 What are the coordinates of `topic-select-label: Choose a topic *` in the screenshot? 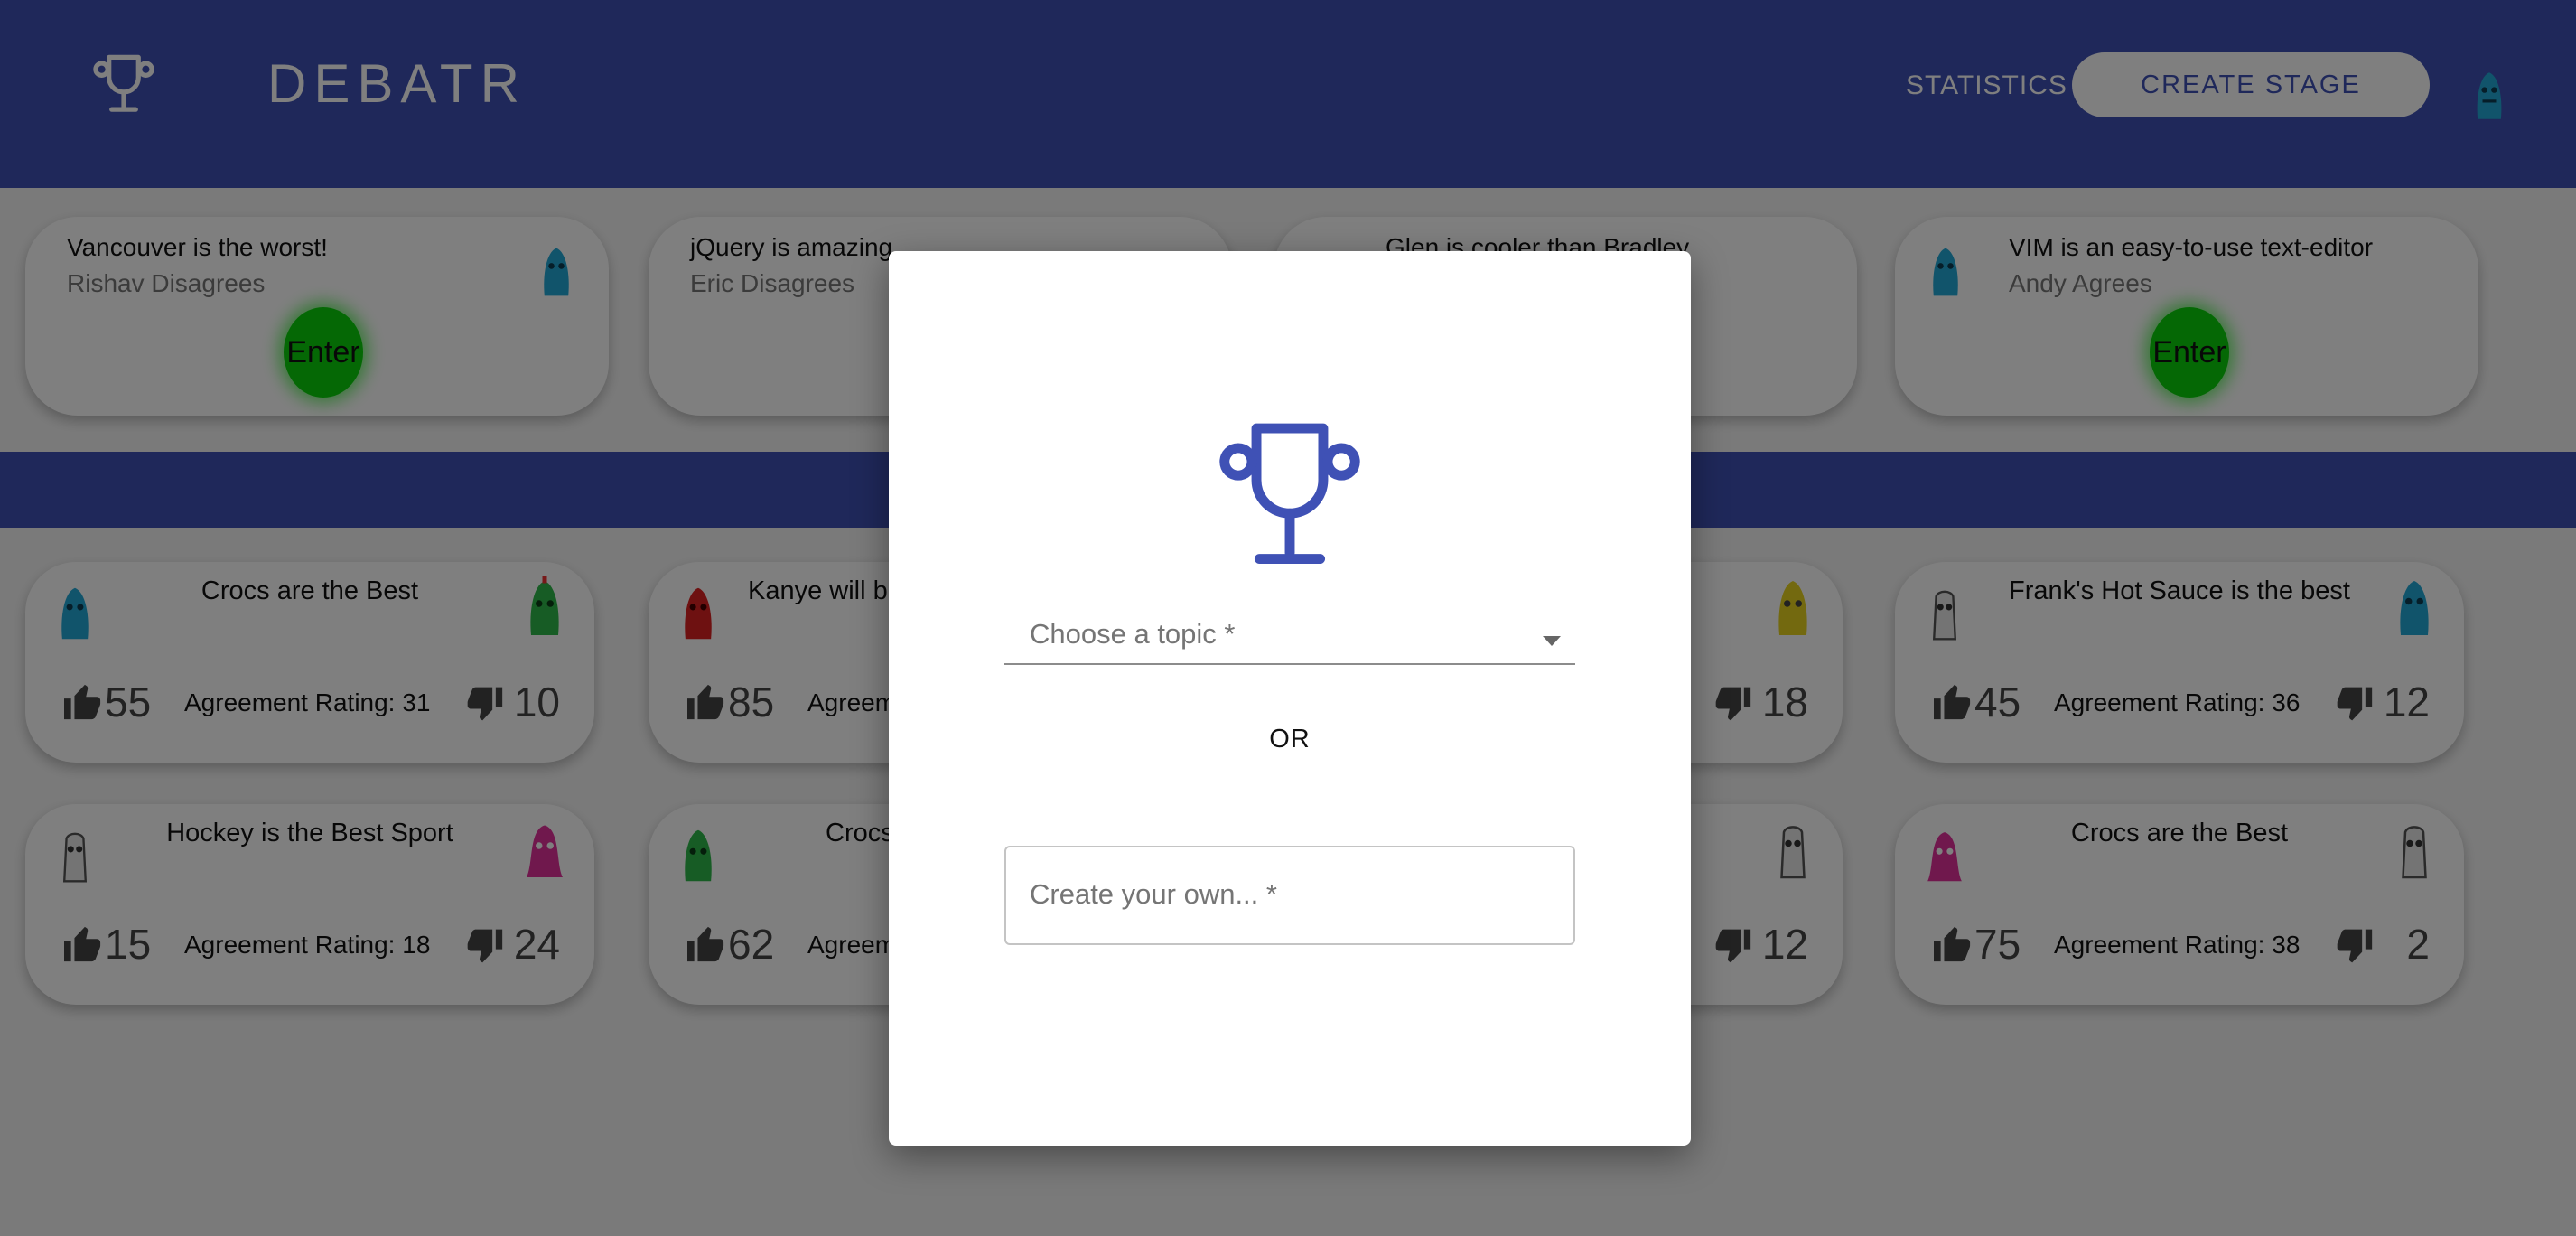 It's located at (1133, 634).